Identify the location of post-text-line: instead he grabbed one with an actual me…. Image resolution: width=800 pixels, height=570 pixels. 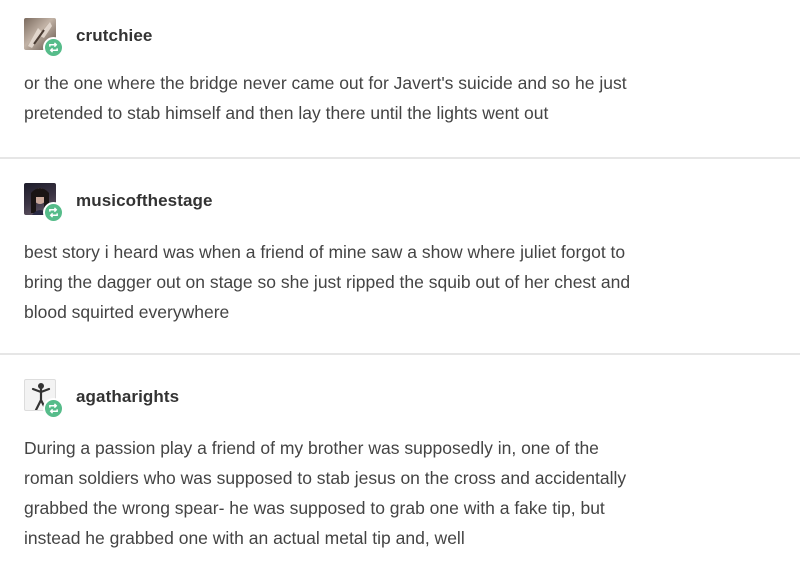
(244, 538).